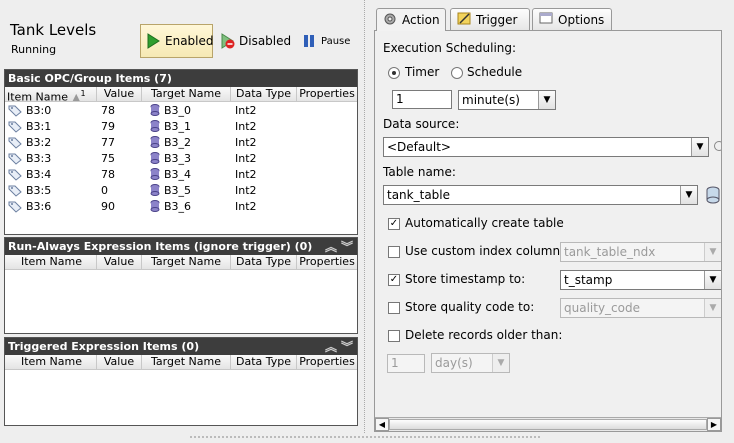 This screenshot has width=734, height=443. What do you see at coordinates (186, 206) in the screenshot?
I see `target-name-cell: B3_6` at bounding box center [186, 206].